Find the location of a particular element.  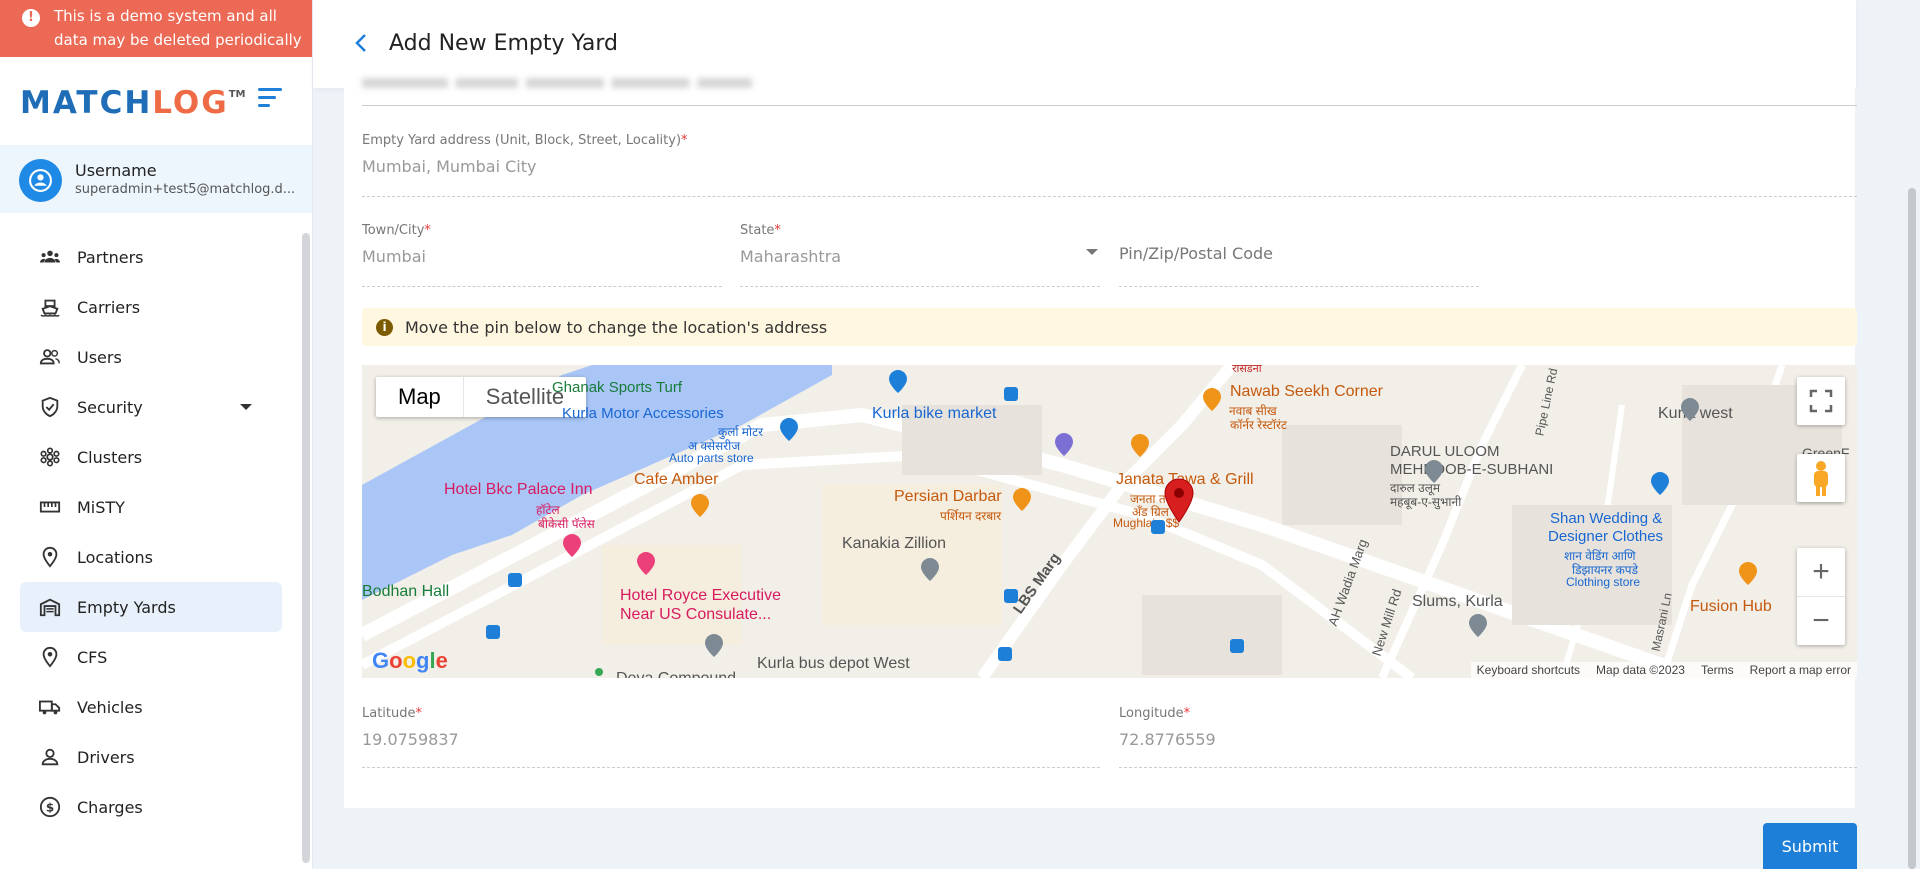

menu-toggle-icon is located at coordinates (270, 100).